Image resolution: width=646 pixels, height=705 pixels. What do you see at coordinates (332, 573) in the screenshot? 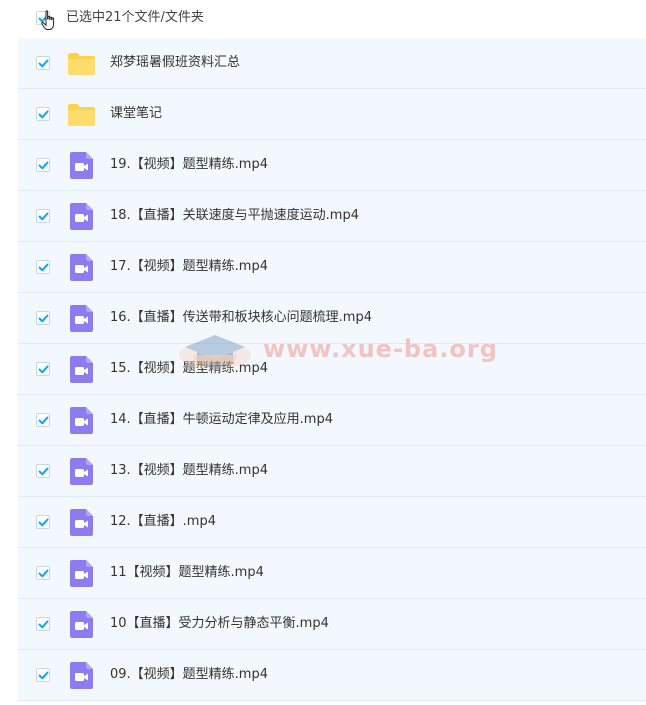
I see `file-row: 11【视频】题型精练.mp4` at bounding box center [332, 573].